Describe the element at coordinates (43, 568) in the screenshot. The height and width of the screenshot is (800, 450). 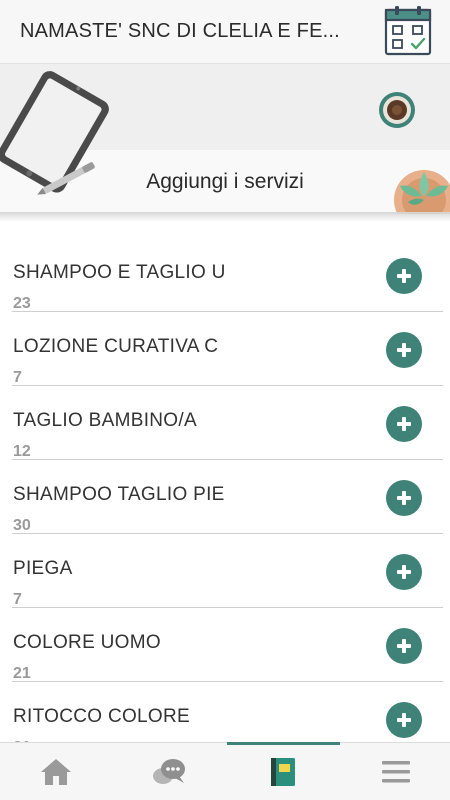
I see `service-name: PIEGA` at that location.